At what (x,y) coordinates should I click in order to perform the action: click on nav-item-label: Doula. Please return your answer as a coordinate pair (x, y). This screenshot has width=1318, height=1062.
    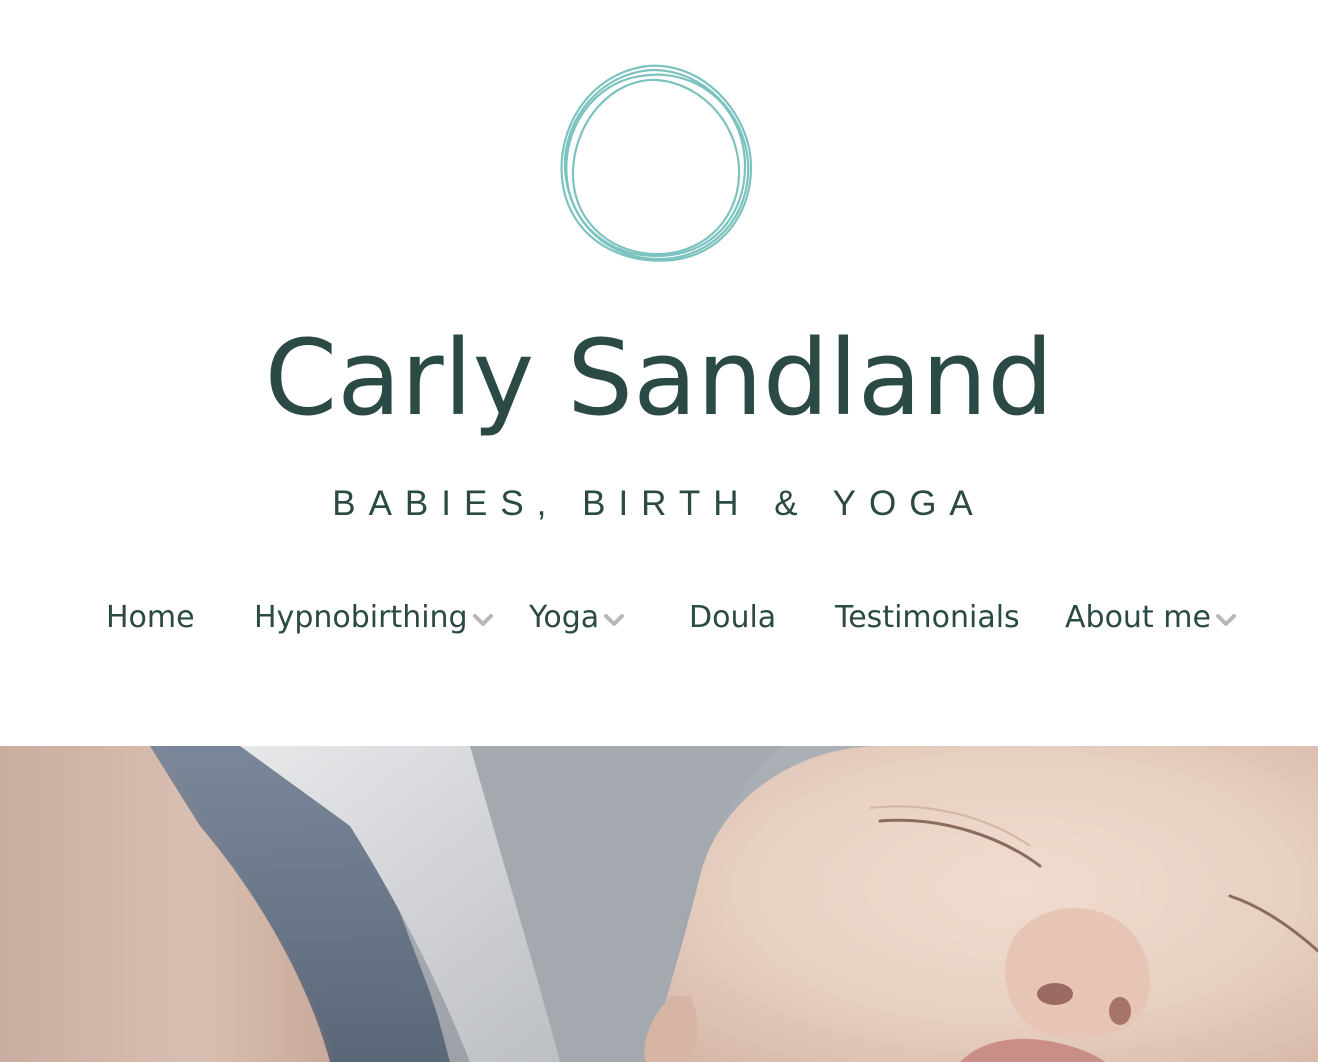
    Looking at the image, I should click on (733, 617).